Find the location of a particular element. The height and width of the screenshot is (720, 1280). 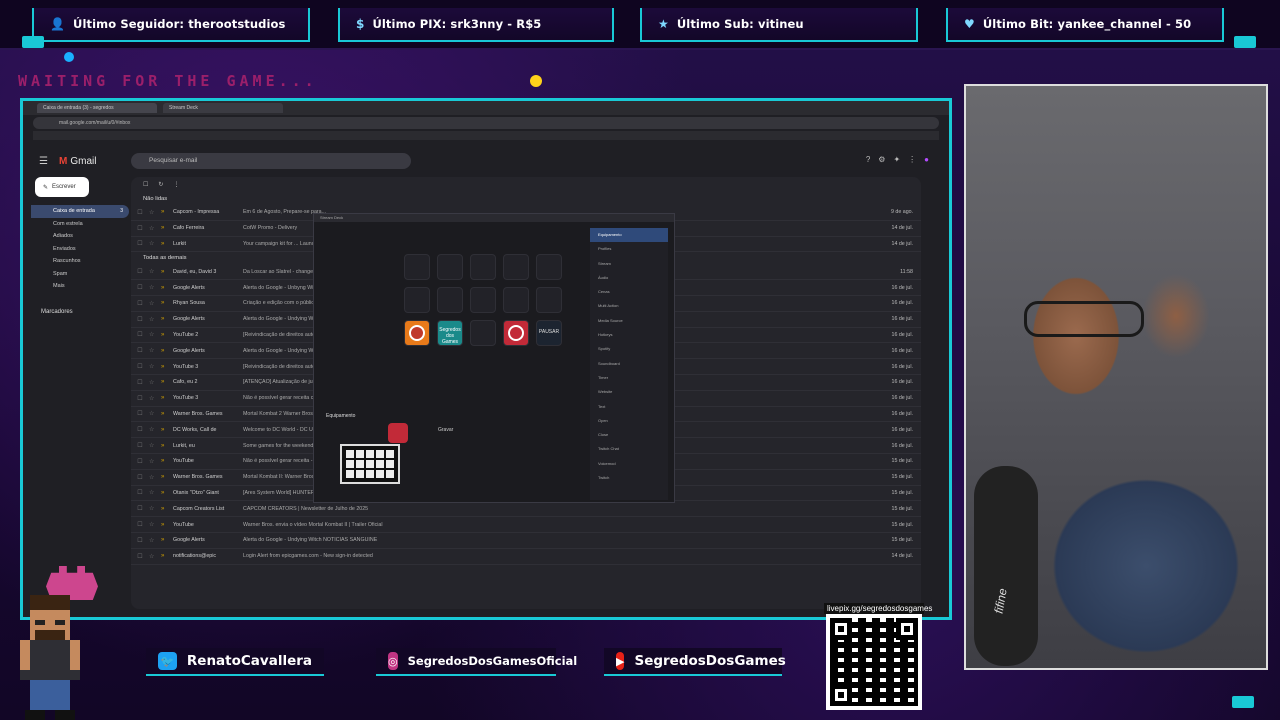

deck-action-item: Text is located at coordinates (629, 407).